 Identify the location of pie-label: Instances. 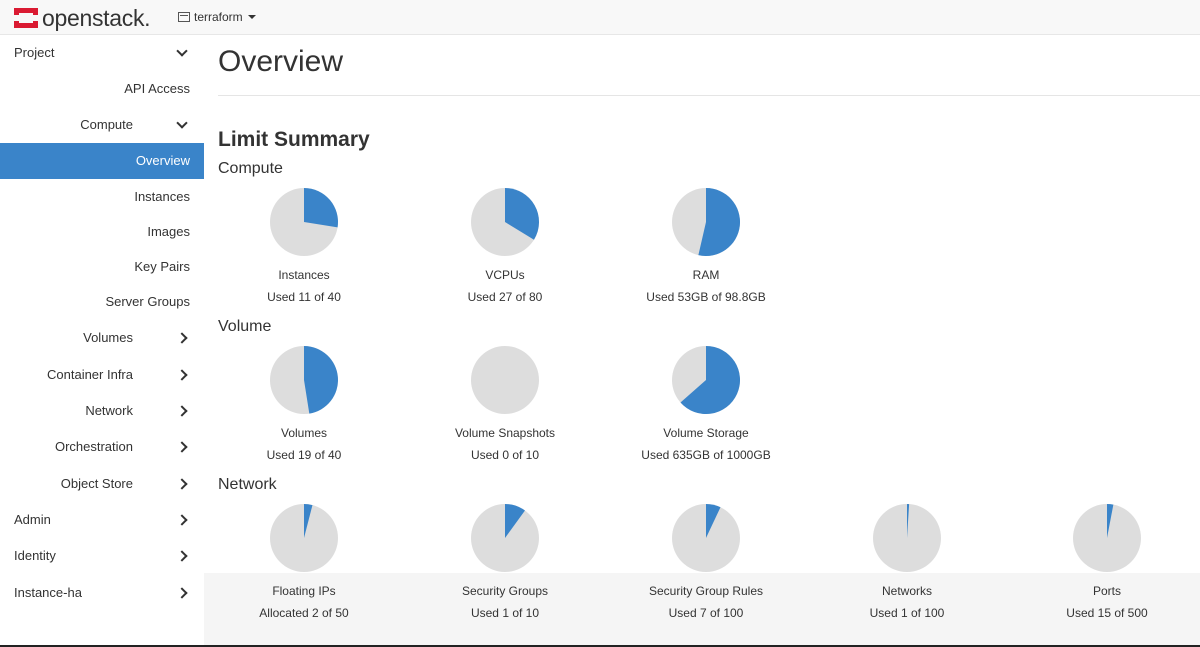
(304, 275).